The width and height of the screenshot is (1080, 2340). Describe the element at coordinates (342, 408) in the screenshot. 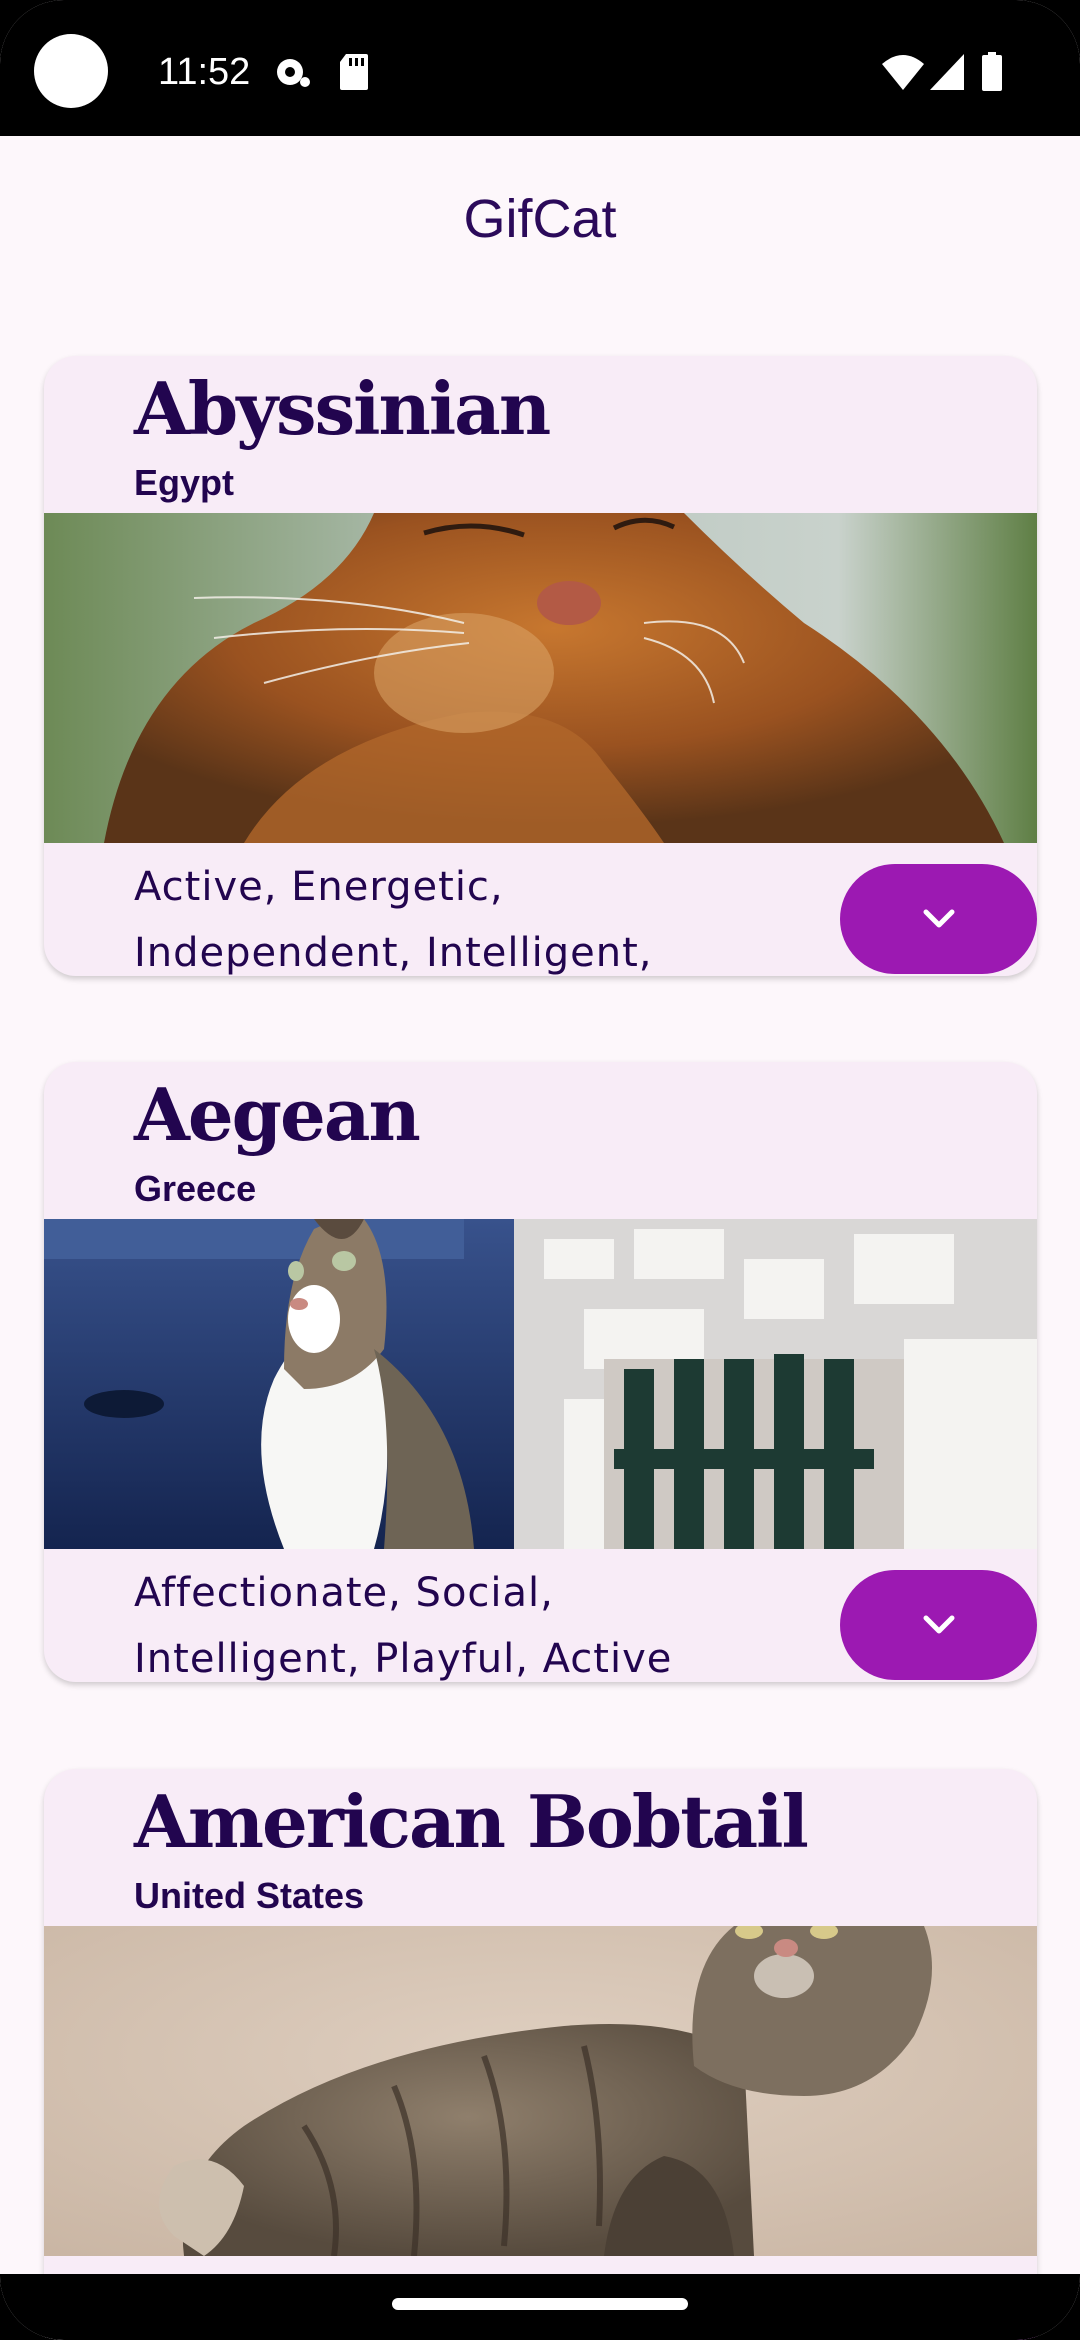

I see `breed-name: Abyssinian` at that location.